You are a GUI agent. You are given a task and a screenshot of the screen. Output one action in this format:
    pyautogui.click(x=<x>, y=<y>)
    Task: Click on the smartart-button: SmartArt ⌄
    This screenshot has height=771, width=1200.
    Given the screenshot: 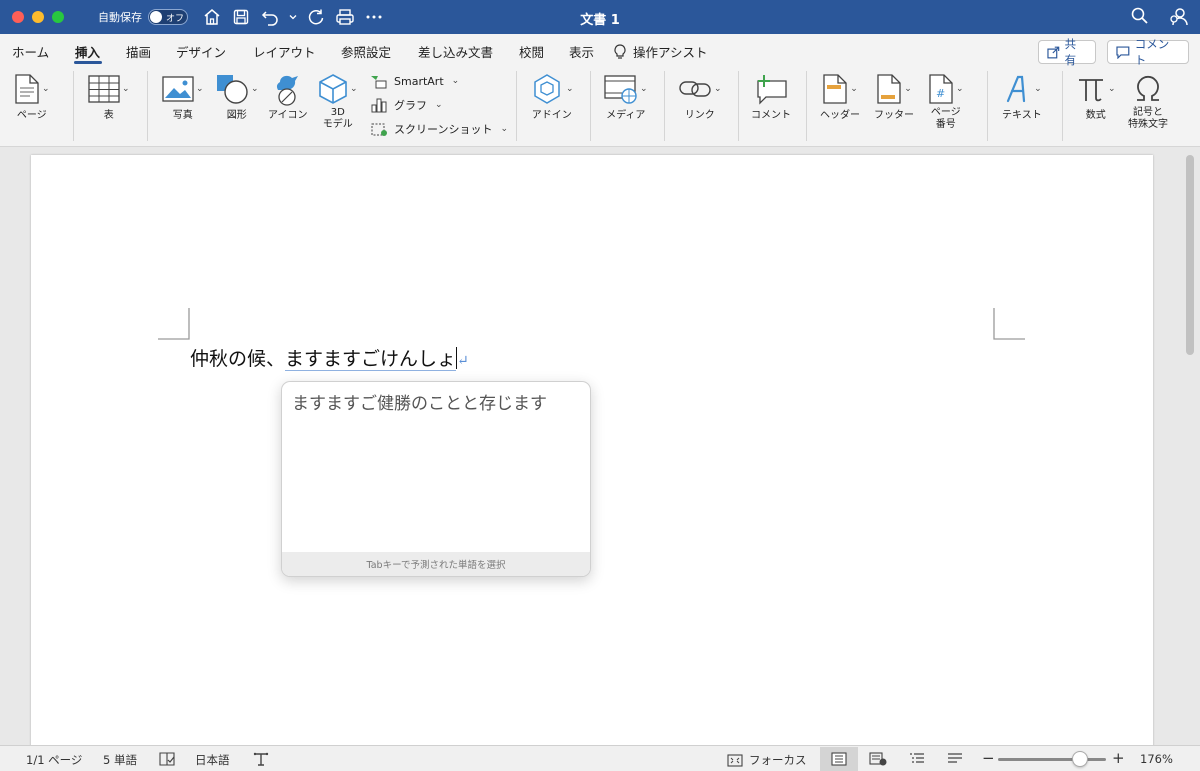 What is the action you would take?
    pyautogui.click(x=414, y=81)
    